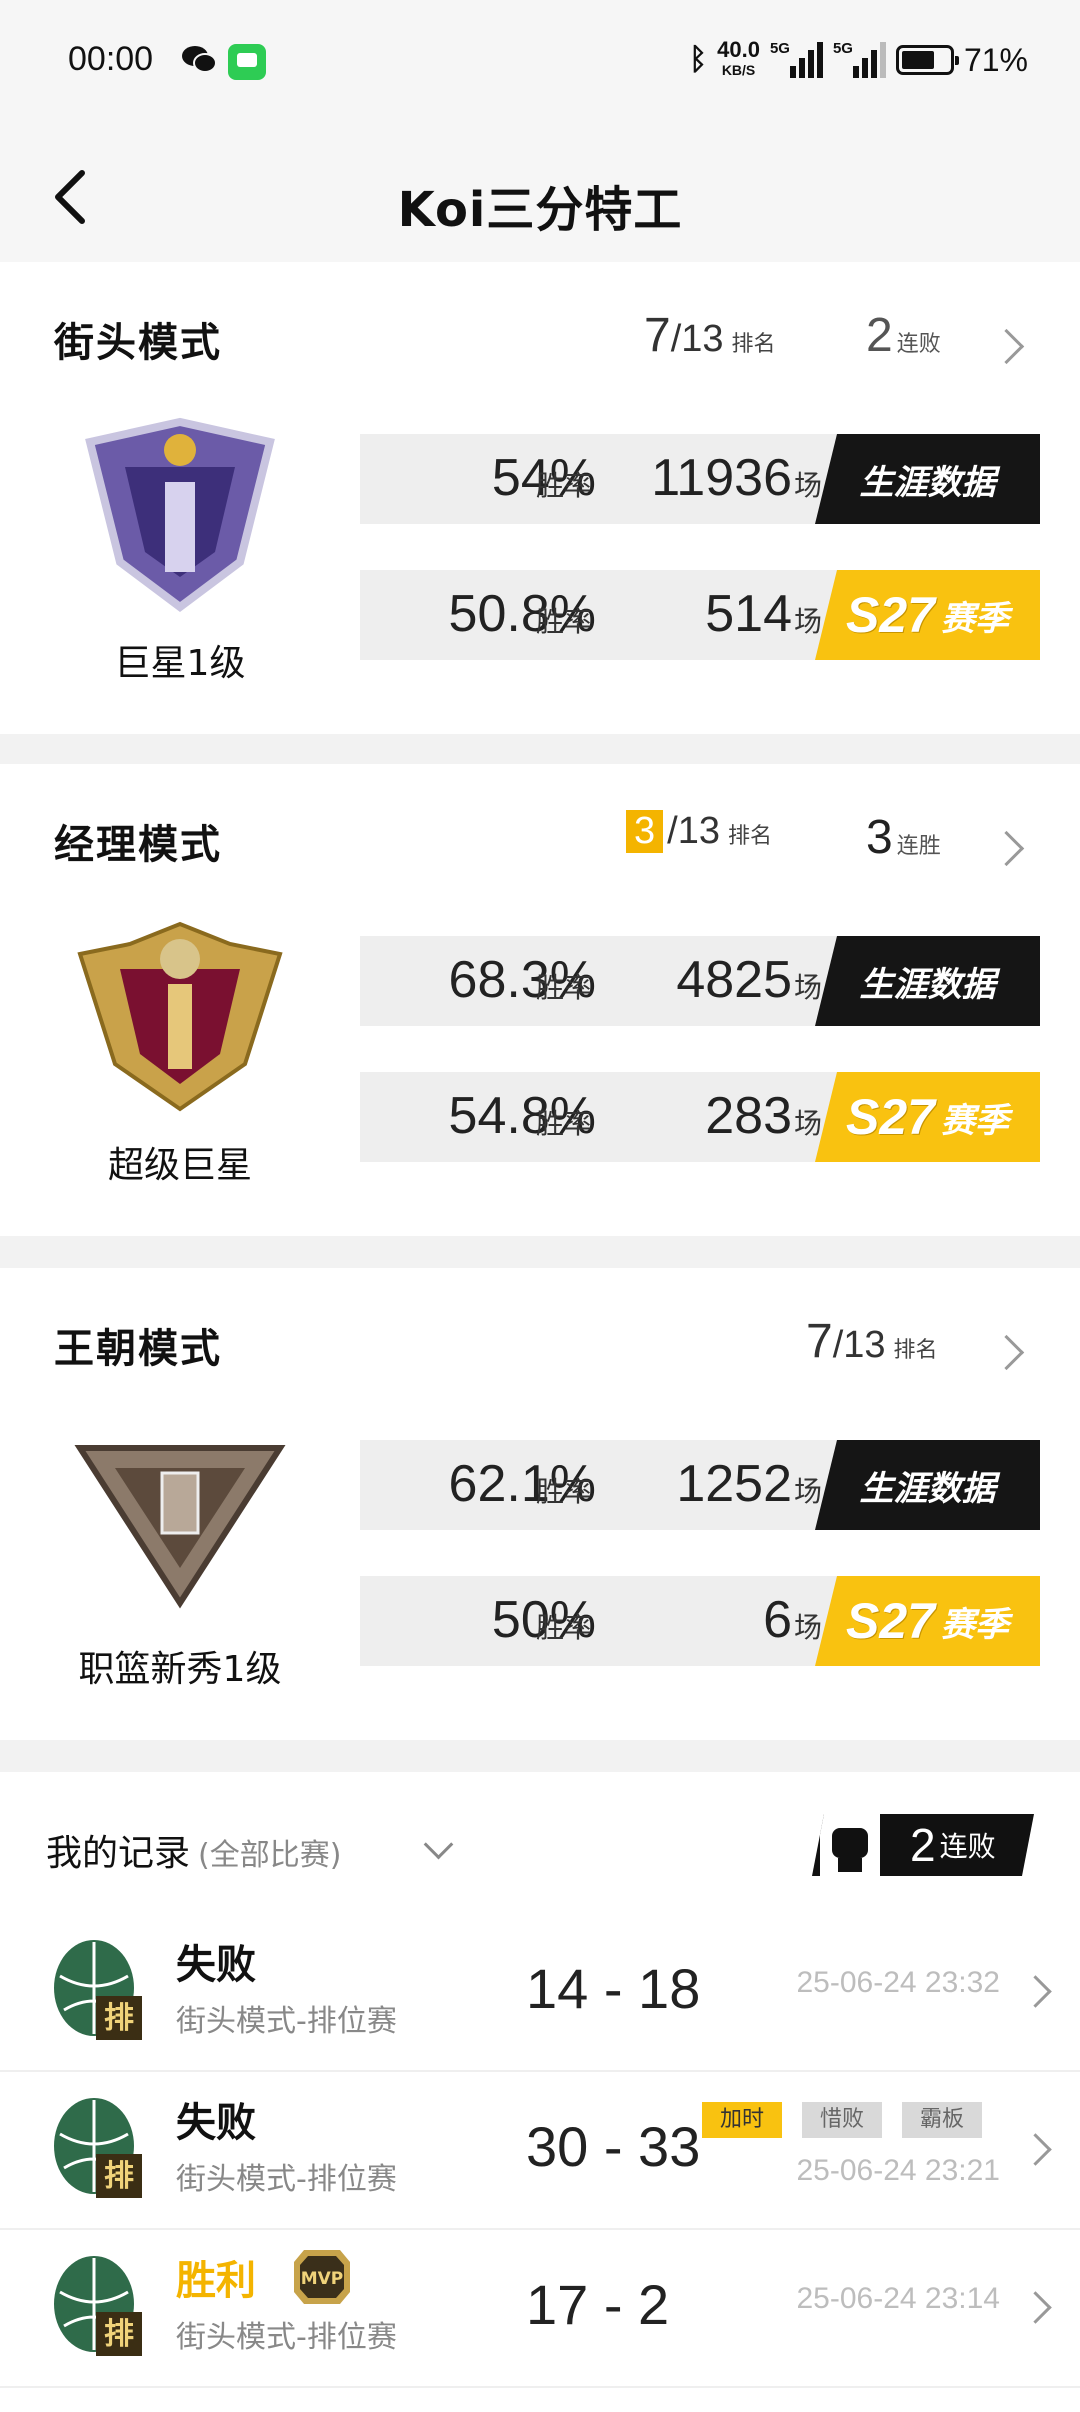 Image resolution: width=1080 pixels, height=2412 pixels. Describe the element at coordinates (138, 1349) in the screenshot. I see `mode-title: 王朝模式` at that location.